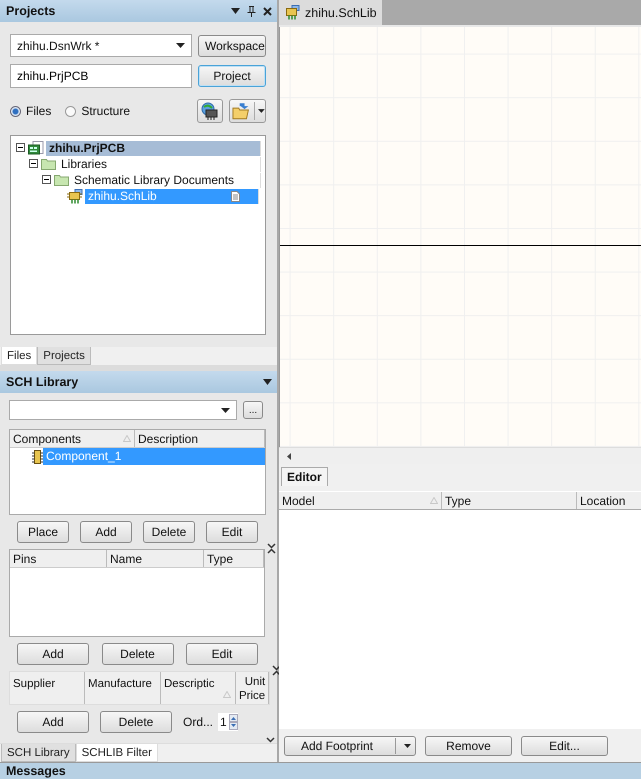  Describe the element at coordinates (235, 196) in the screenshot. I see `document-icon` at that location.